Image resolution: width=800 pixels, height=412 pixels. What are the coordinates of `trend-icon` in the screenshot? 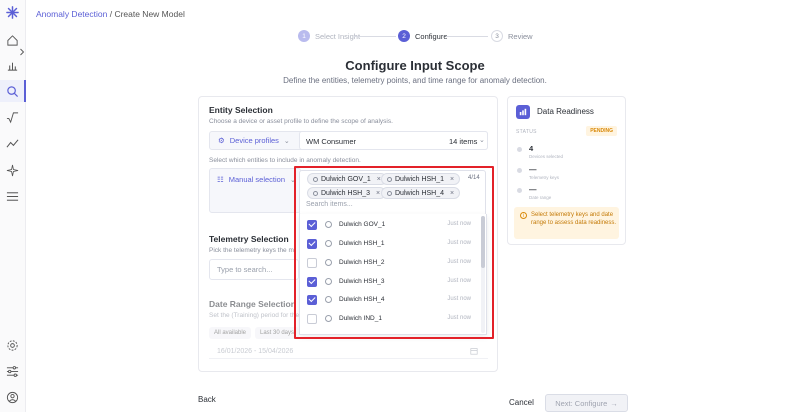 It's located at (12, 143).